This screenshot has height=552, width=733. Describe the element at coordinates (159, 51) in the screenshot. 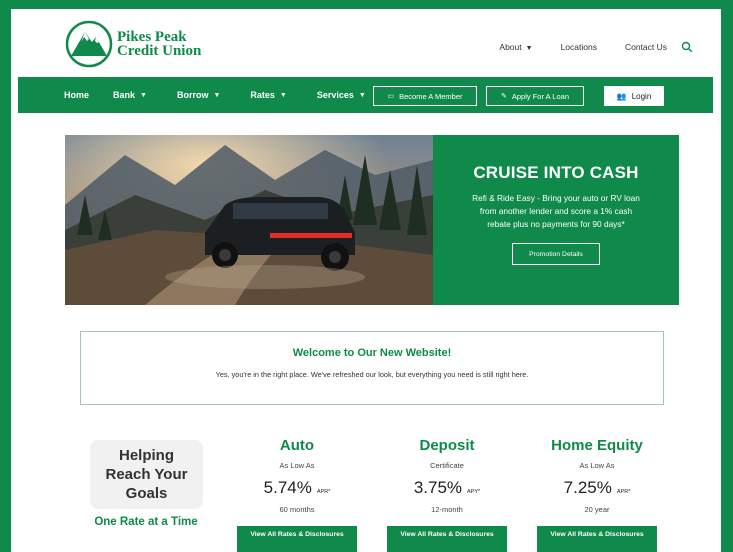

I see `logo-line2: Credit Union` at that location.